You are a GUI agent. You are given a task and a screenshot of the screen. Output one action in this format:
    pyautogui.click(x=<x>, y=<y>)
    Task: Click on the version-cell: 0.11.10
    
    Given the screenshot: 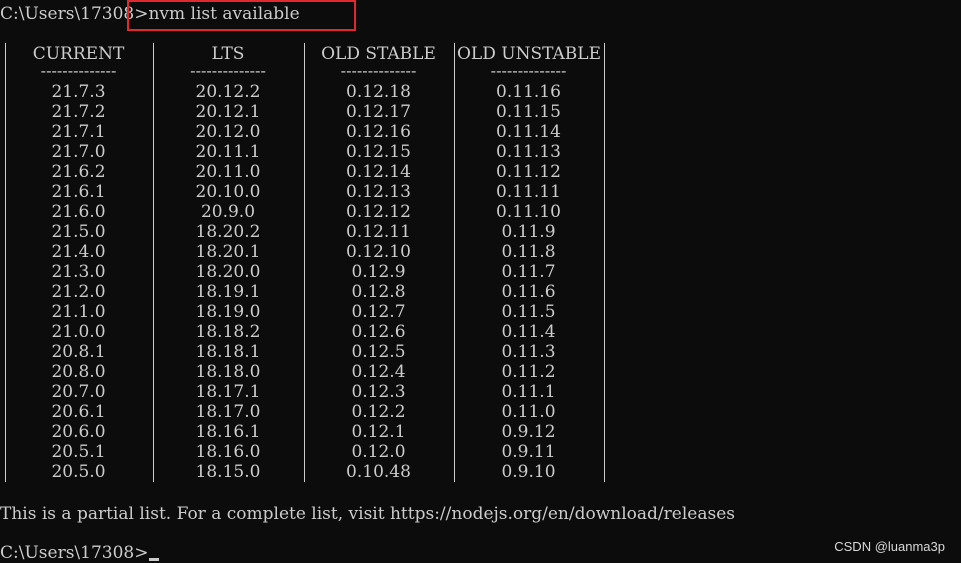 What is the action you would take?
    pyautogui.click(x=528, y=212)
    